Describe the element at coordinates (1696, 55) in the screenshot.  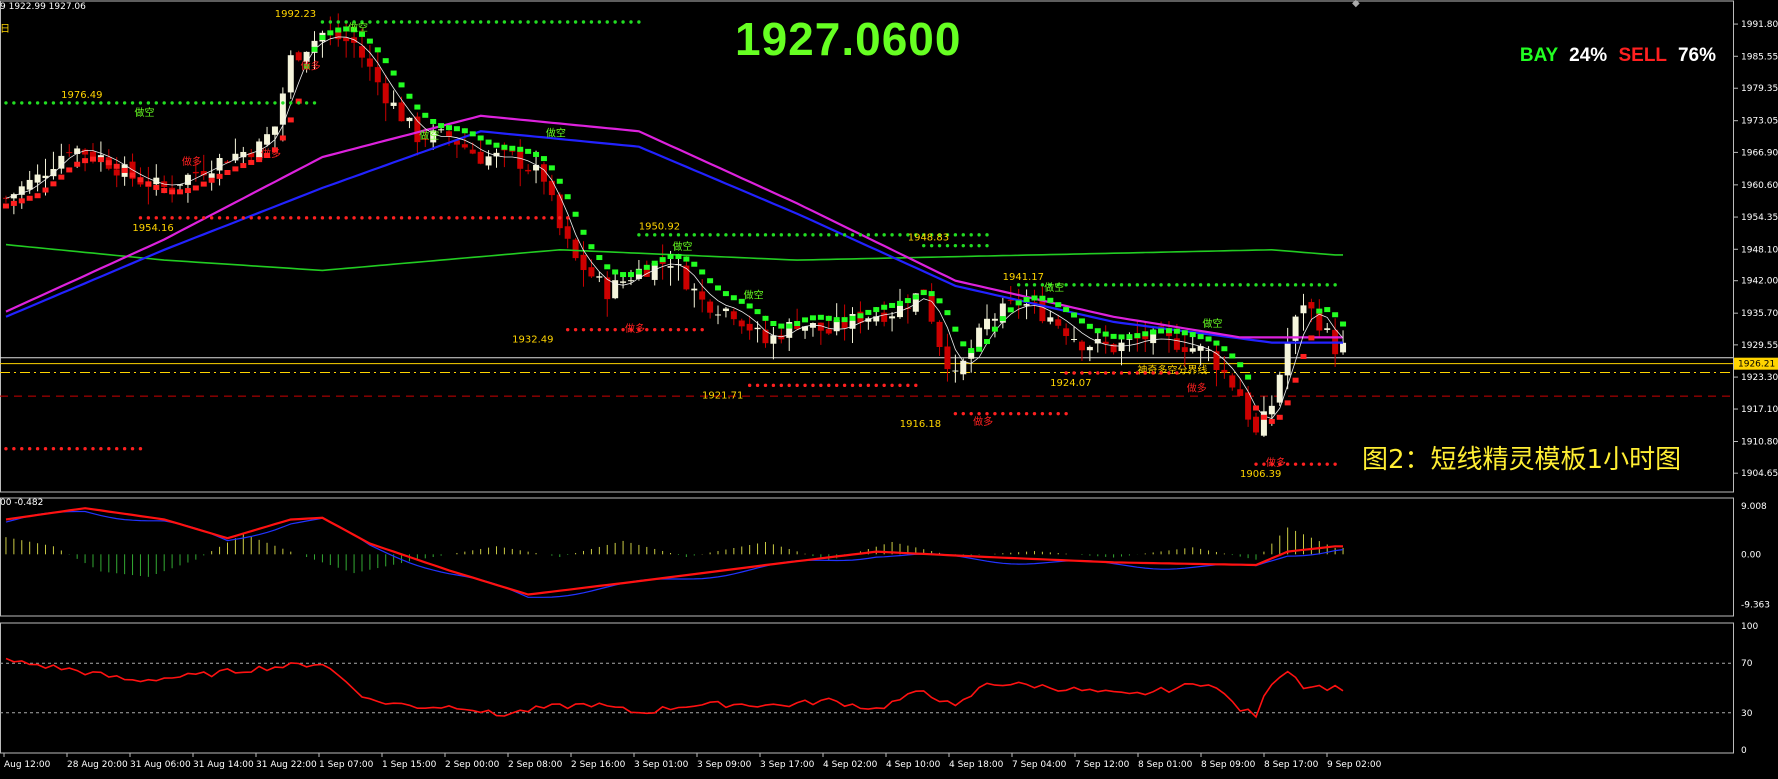
I see `sell-percent: 76%` at that location.